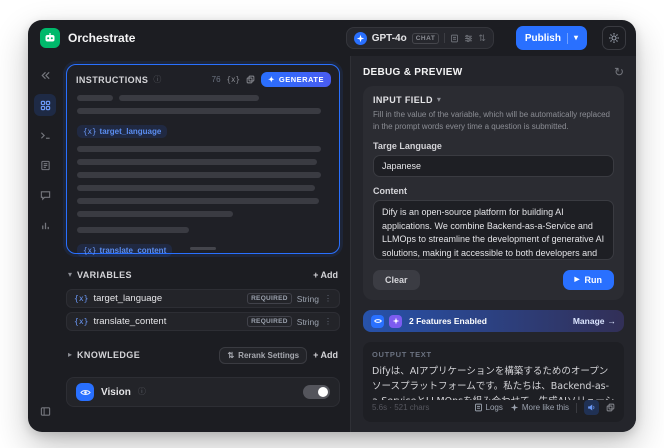 This screenshot has height=448, width=664. What do you see at coordinates (396, 280) in the screenshot?
I see `clear-button: Clear` at bounding box center [396, 280].